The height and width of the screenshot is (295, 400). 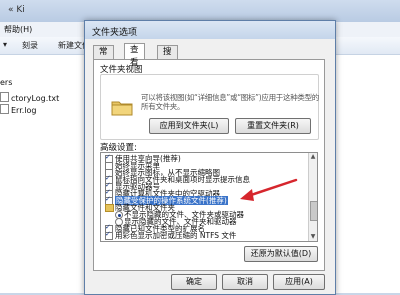 What do you see at coordinates (273, 126) in the screenshot?
I see `reset-folders-button: 重置文件夹(R)` at bounding box center [273, 126].